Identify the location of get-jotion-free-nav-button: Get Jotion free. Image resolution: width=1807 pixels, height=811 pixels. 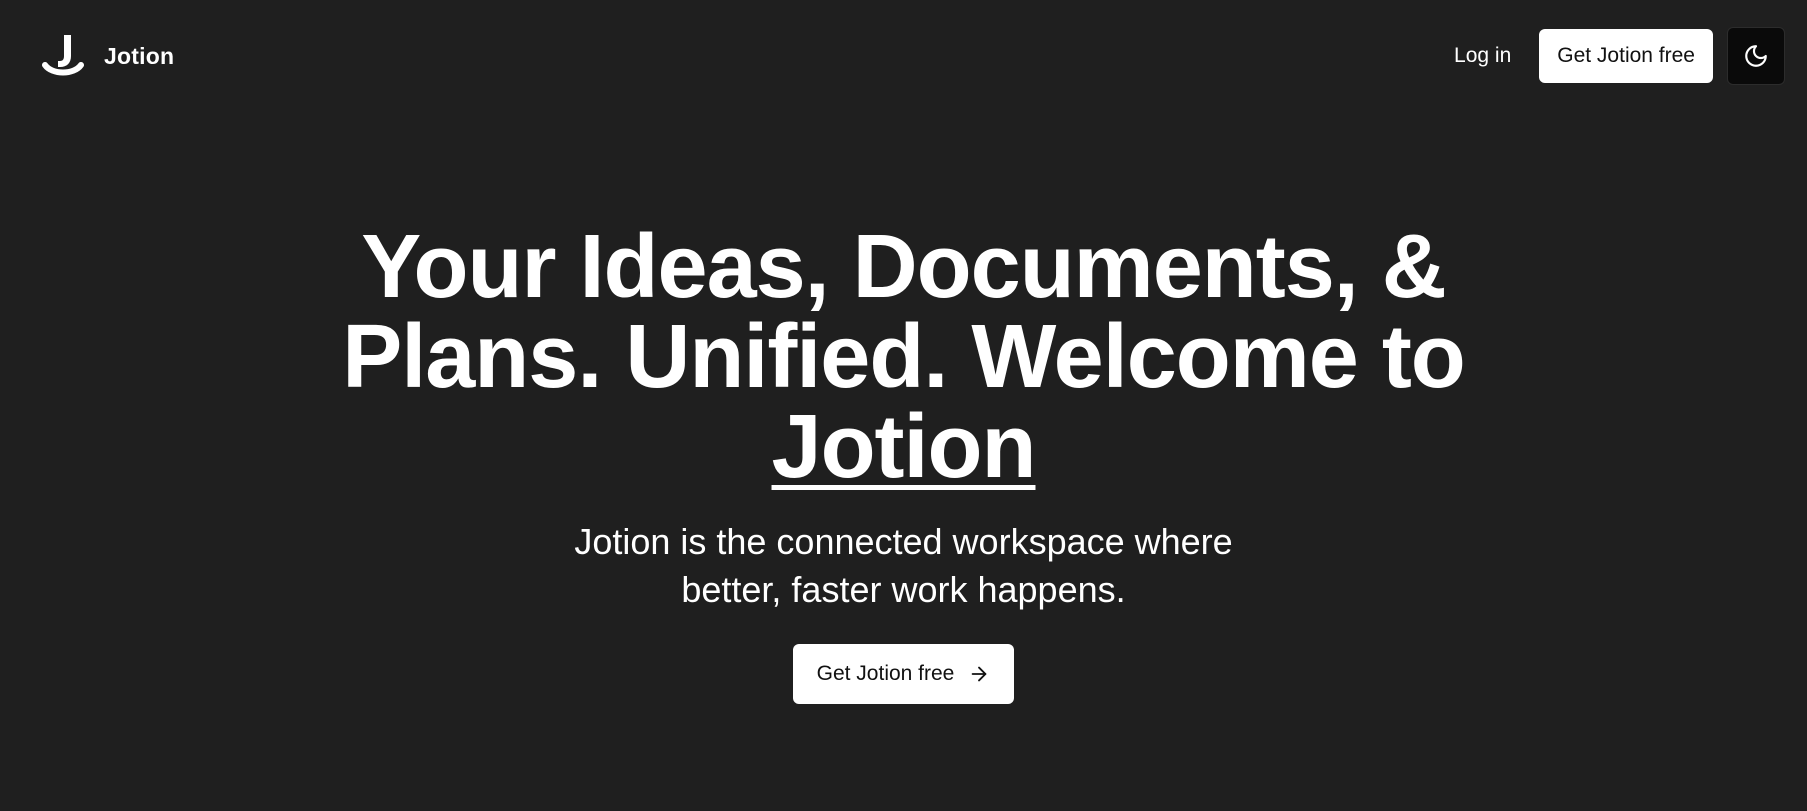
(1626, 56).